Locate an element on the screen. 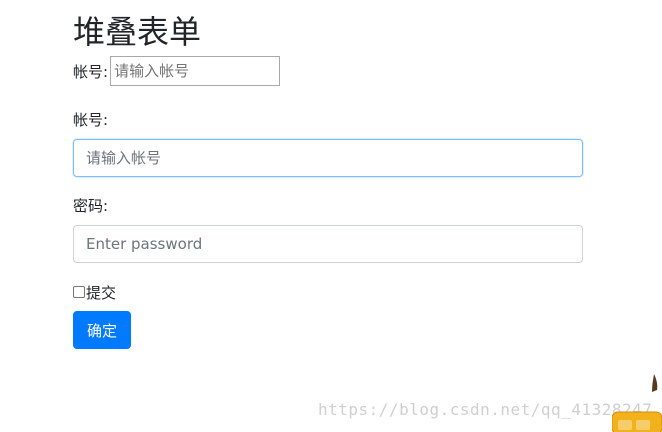 This screenshot has height=432, width=662. submit-checkbox-row: 提交 is located at coordinates (94, 292).